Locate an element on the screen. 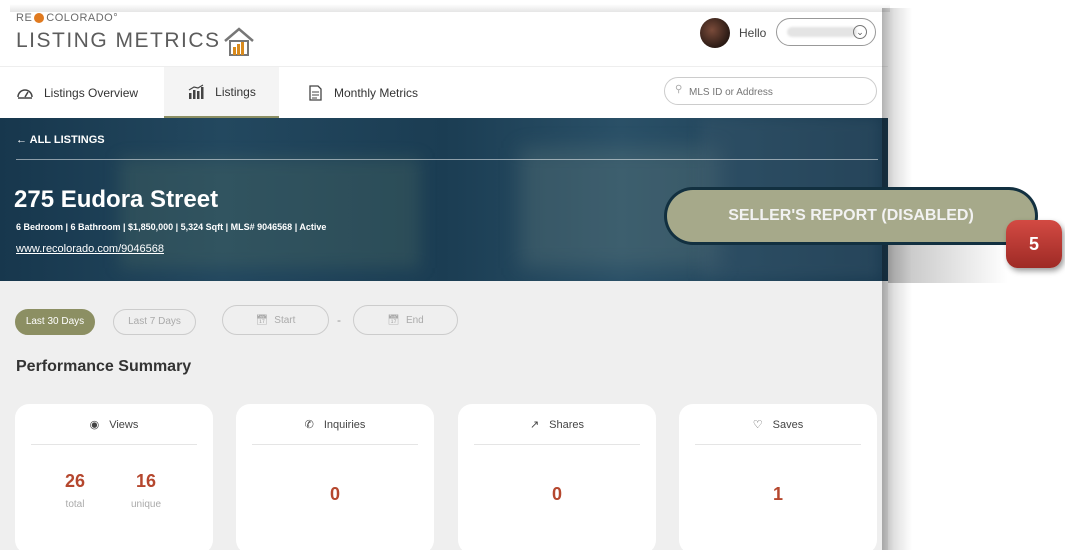 This screenshot has width=1065, height=554. end-date-field: 📅︎ End is located at coordinates (405, 320).